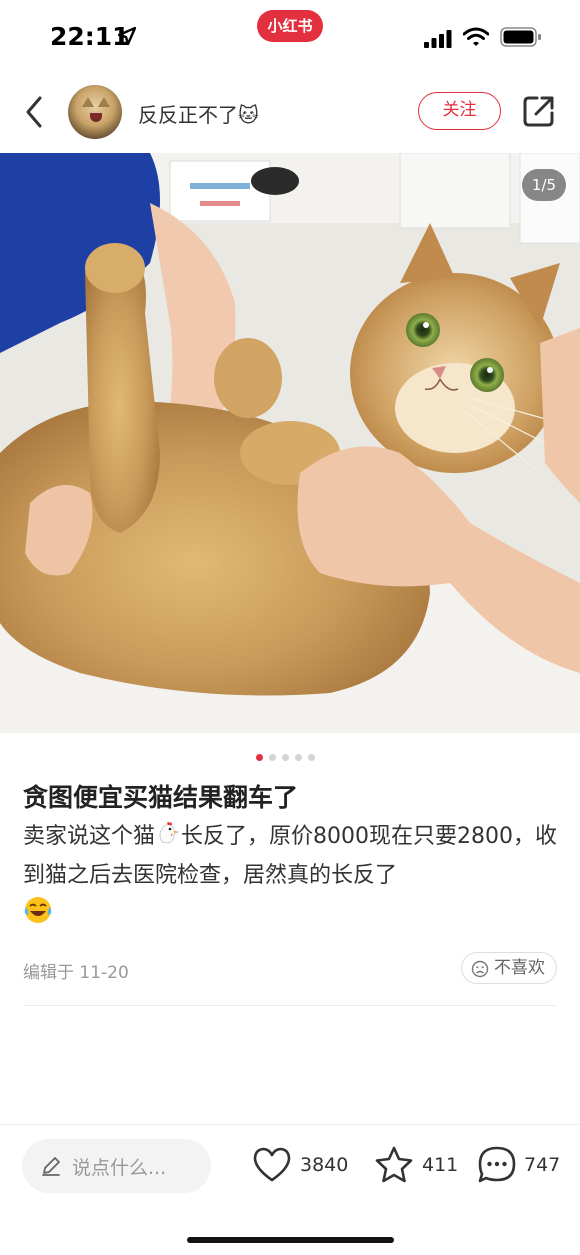 The image size is (580, 1255). I want to click on collect-button: 411, so click(416, 1165).